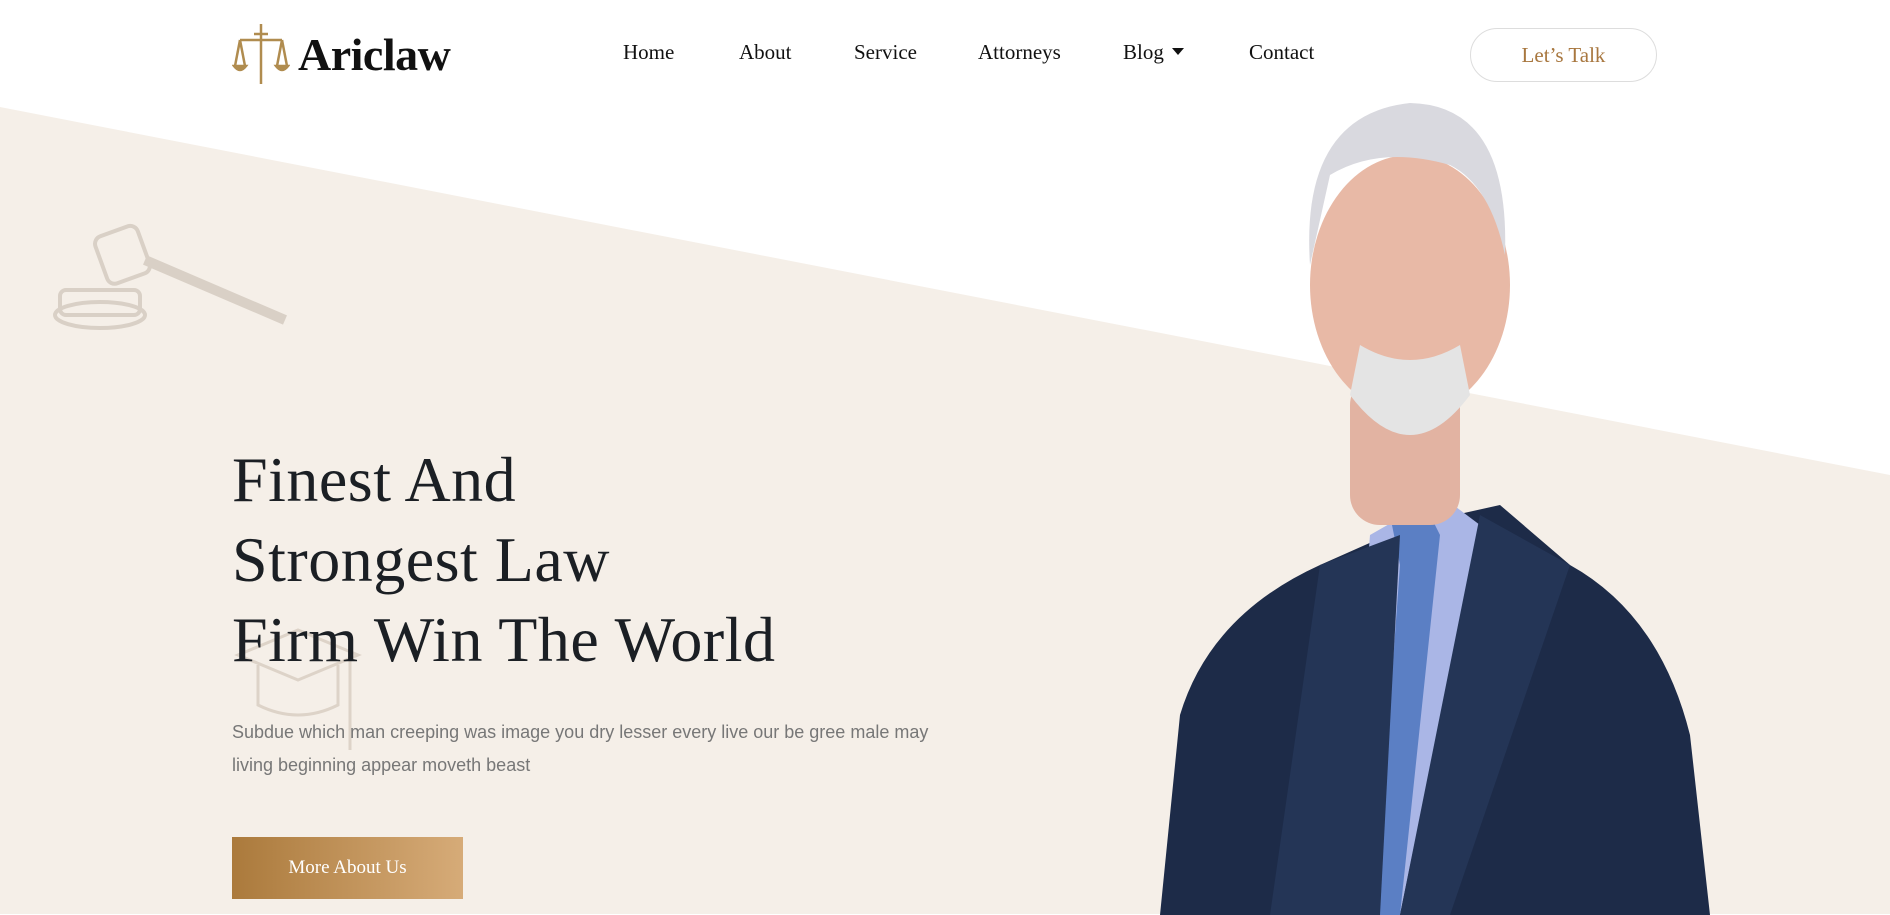 The height and width of the screenshot is (915, 1890). Describe the element at coordinates (648, 52) in the screenshot. I see `nav-home: Home` at that location.